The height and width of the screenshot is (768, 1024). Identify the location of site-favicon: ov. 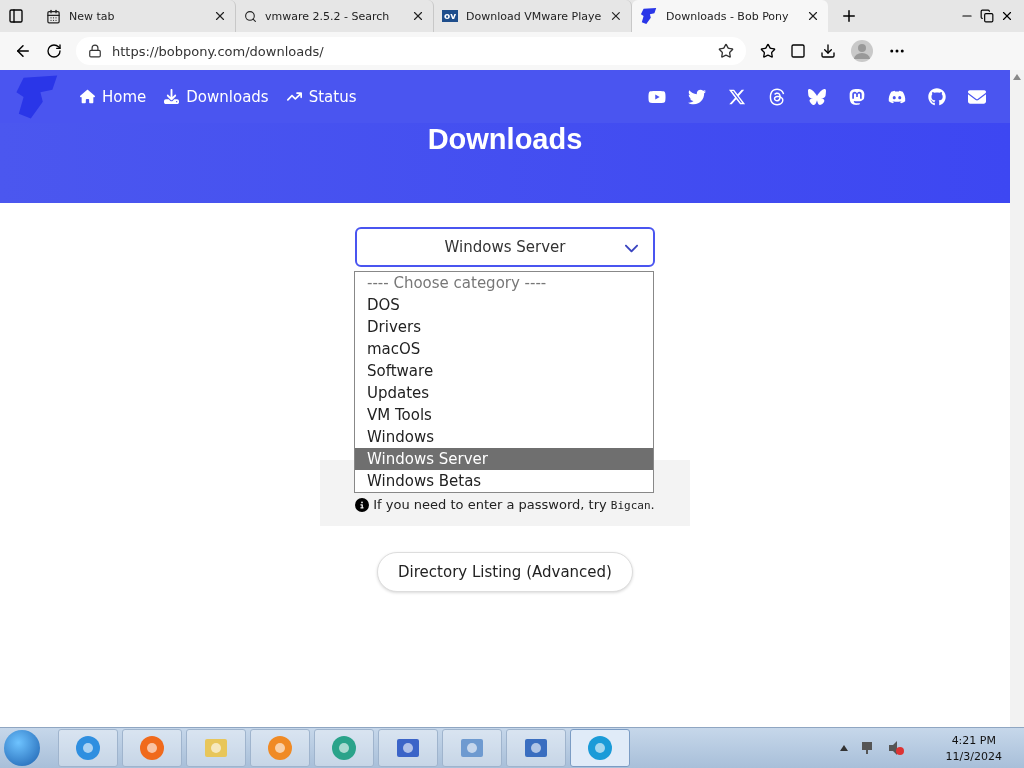
(450, 16).